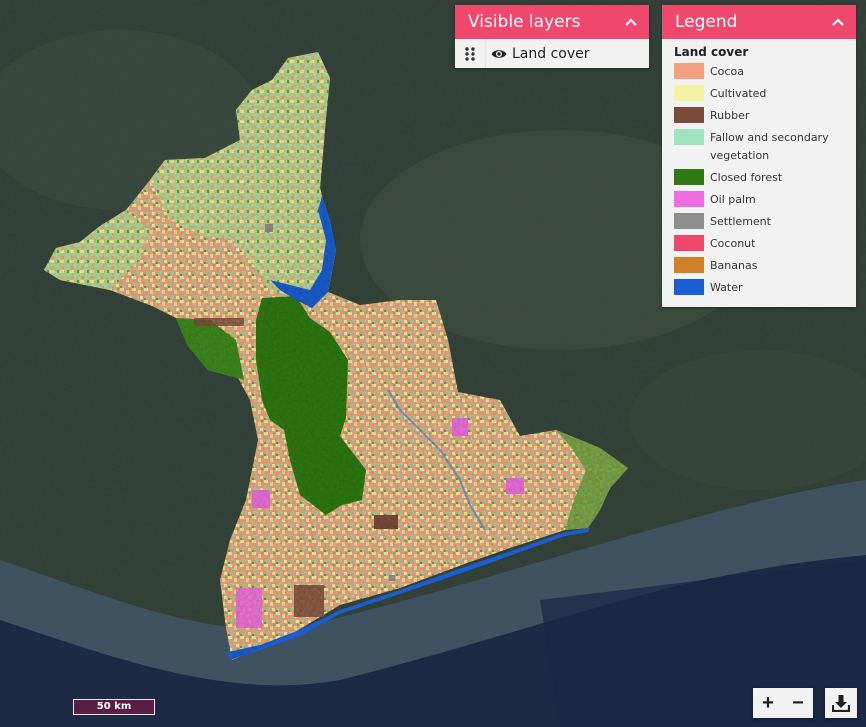 This screenshot has height=727, width=866. What do you see at coordinates (499, 54) in the screenshot?
I see `eye-icon` at bounding box center [499, 54].